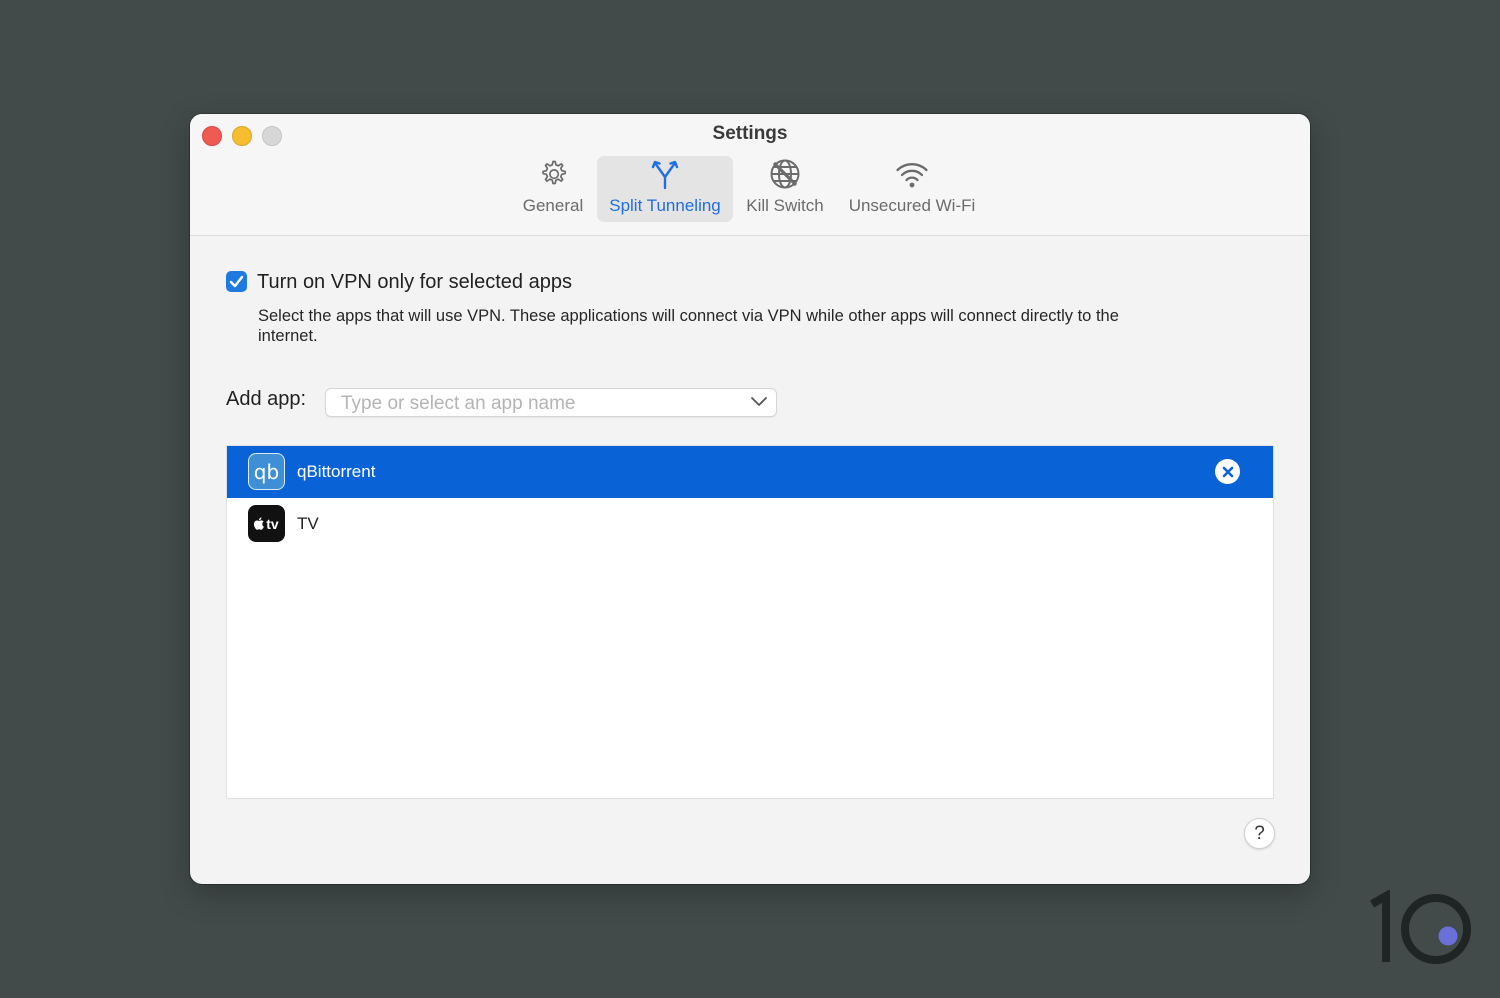 Image resolution: width=1500 pixels, height=998 pixels. What do you see at coordinates (308, 523) in the screenshot?
I see `app-name: TV` at bounding box center [308, 523].